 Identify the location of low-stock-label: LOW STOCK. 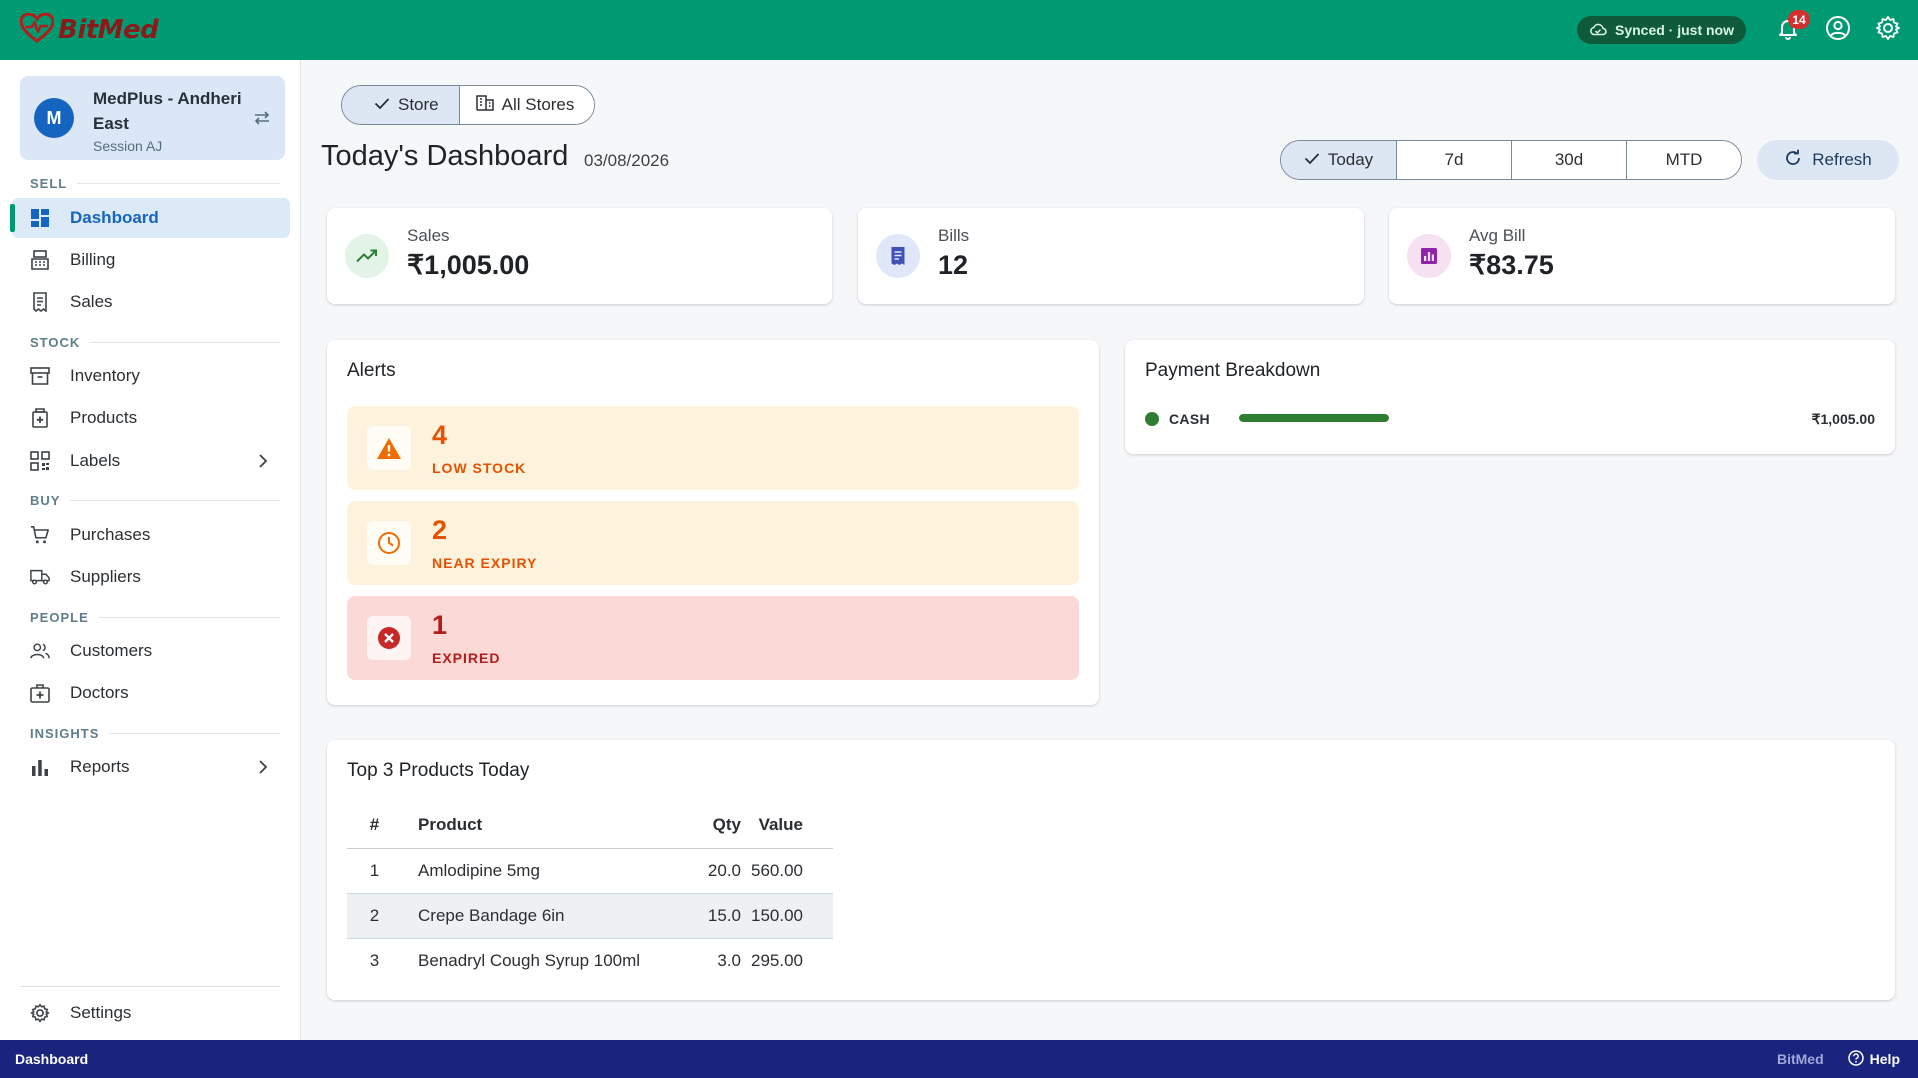
(479, 468).